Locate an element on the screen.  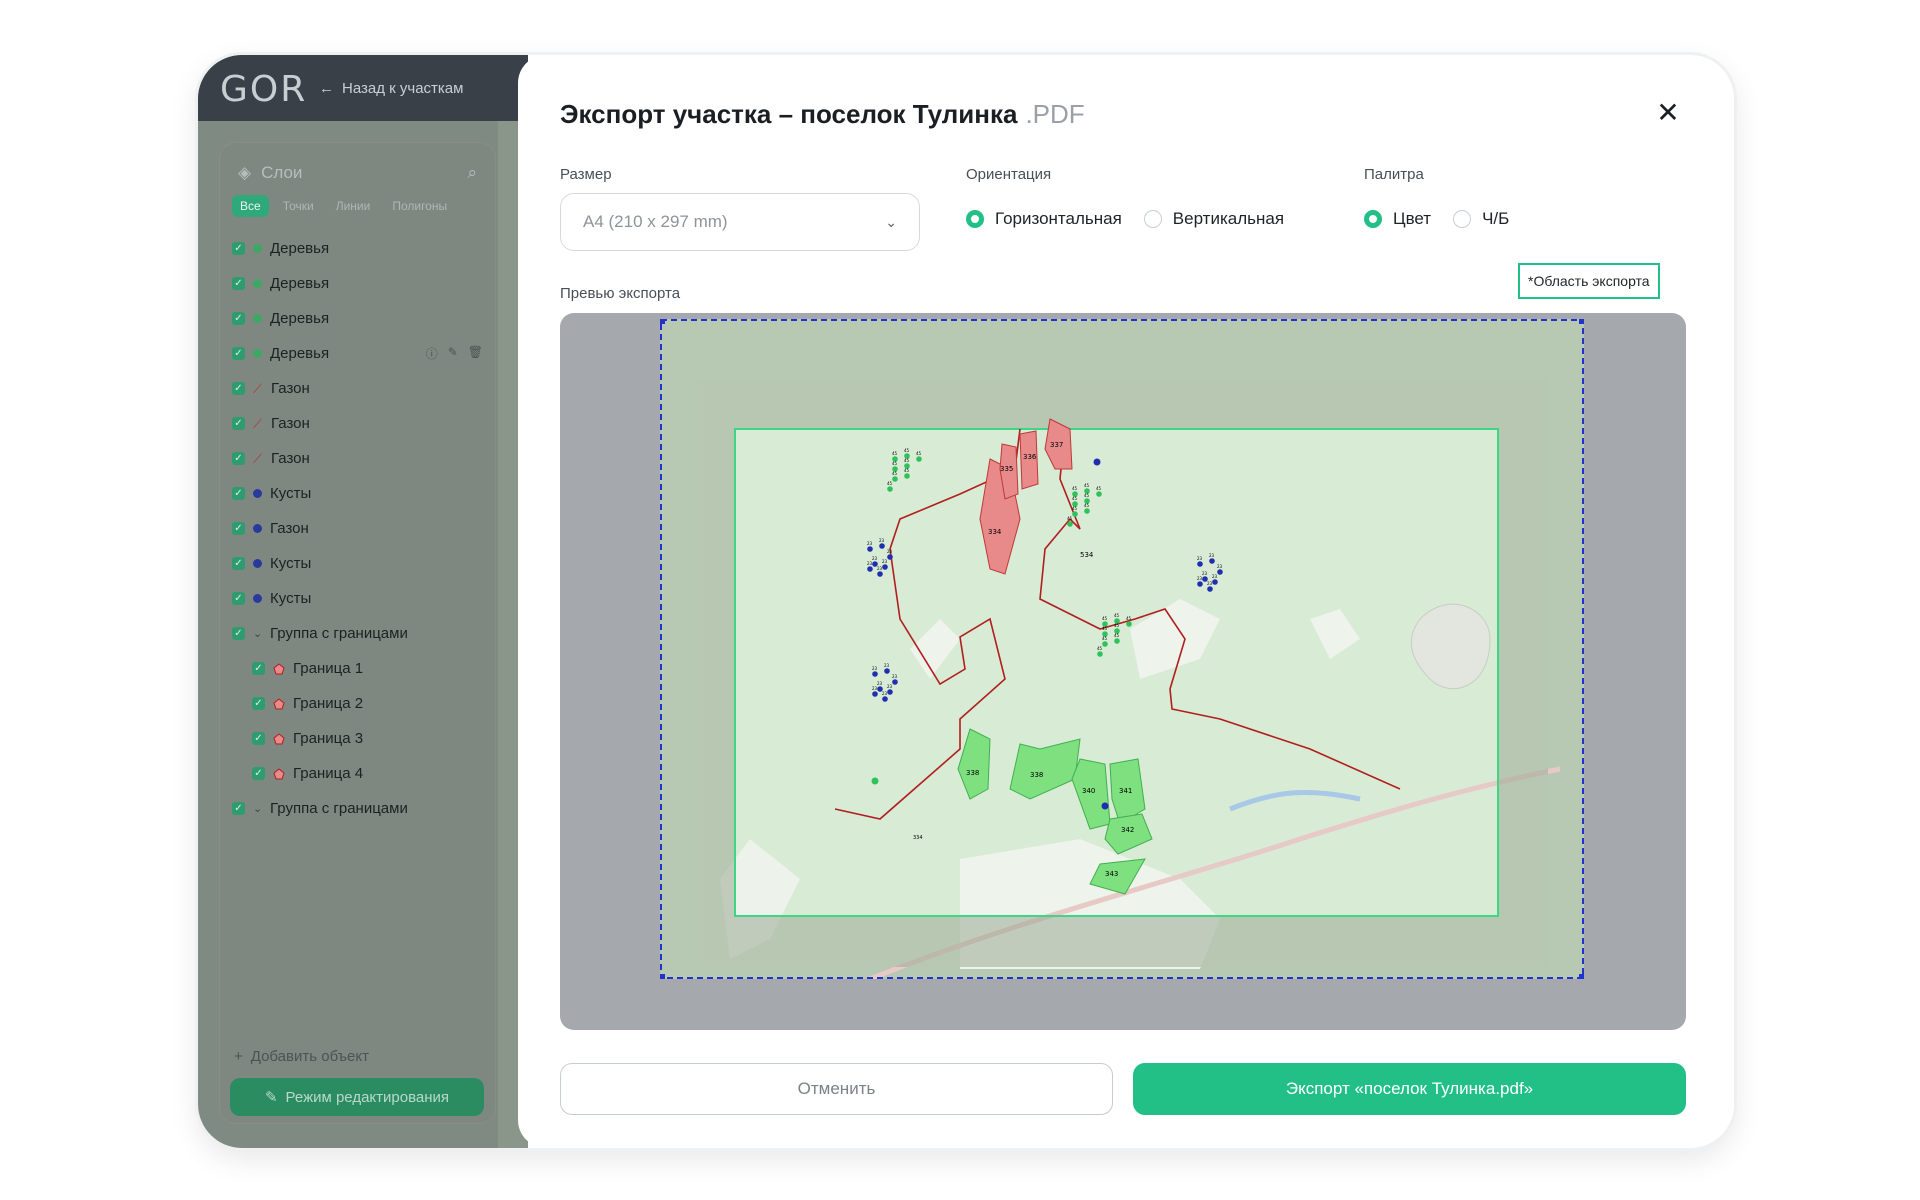
layer-label: Кусты is located at coordinates (291, 598).